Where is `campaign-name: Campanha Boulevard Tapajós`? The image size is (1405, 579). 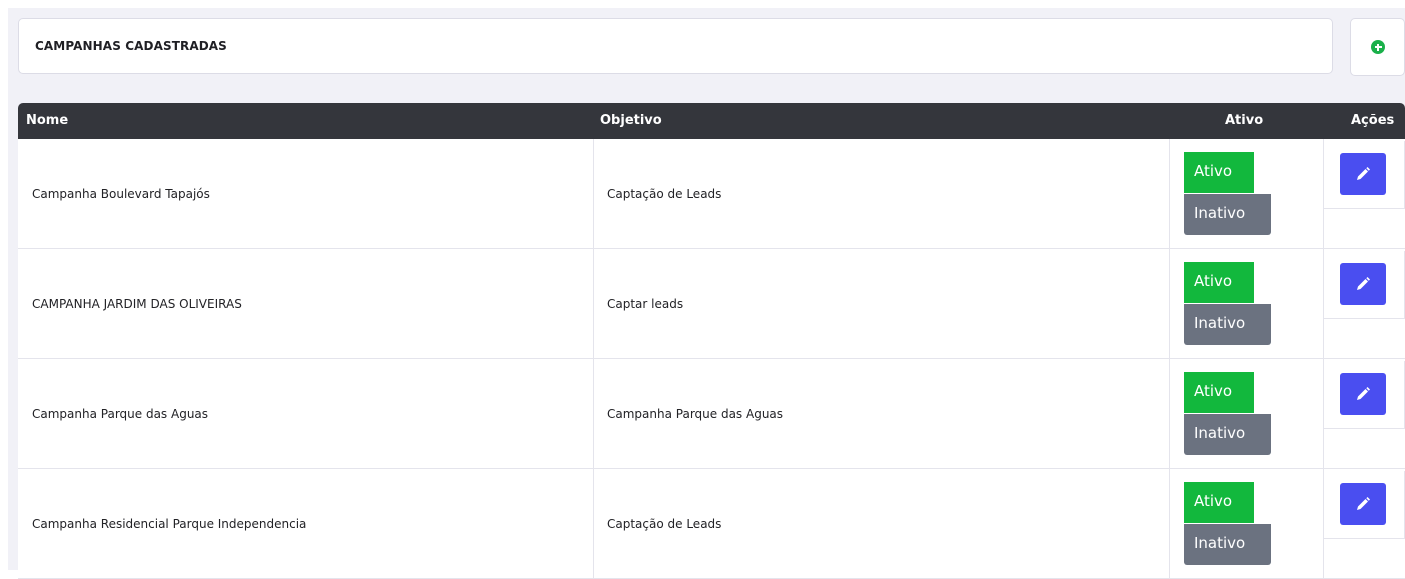
campaign-name: Campanha Boulevard Tapajós is located at coordinates (121, 194).